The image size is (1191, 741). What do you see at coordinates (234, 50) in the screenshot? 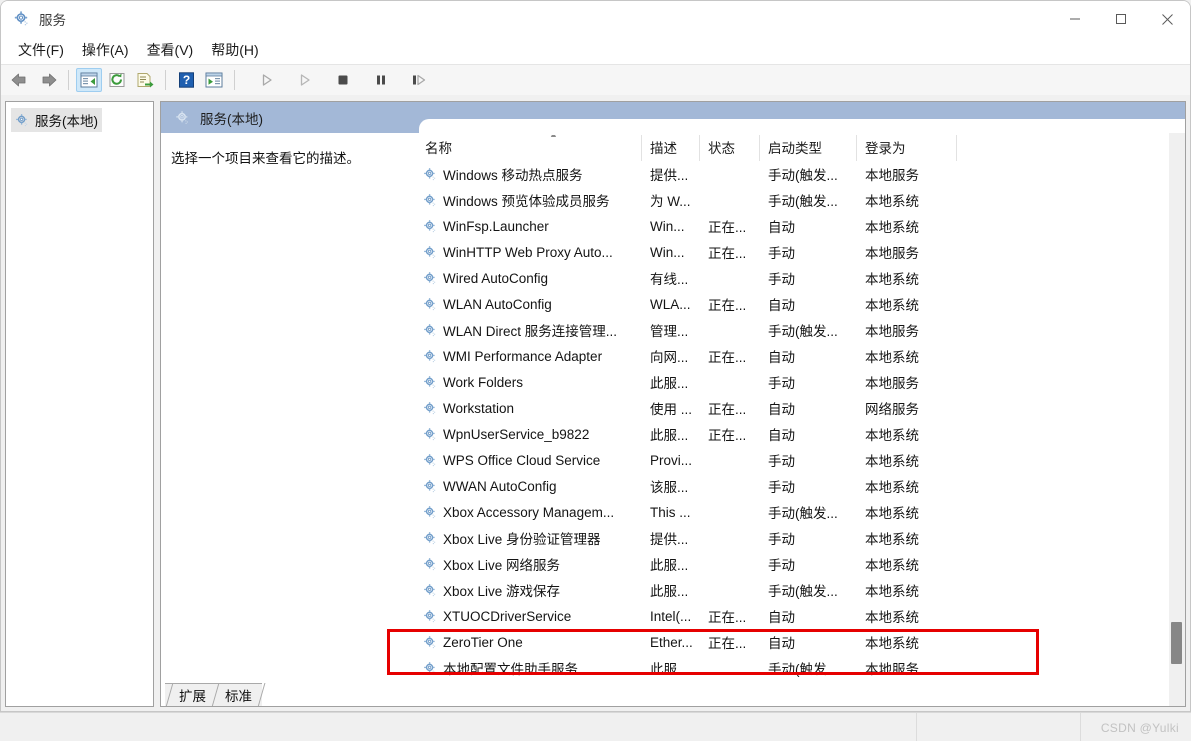
I see `menu-help: 帮助(H)` at bounding box center [234, 50].